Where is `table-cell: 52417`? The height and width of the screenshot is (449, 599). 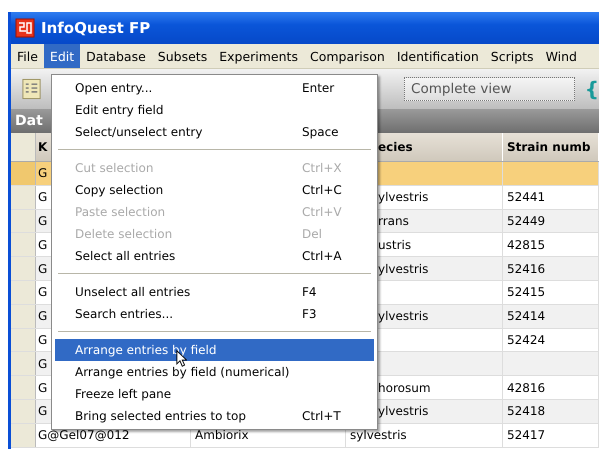
table-cell: 52417 is located at coordinates (551, 435).